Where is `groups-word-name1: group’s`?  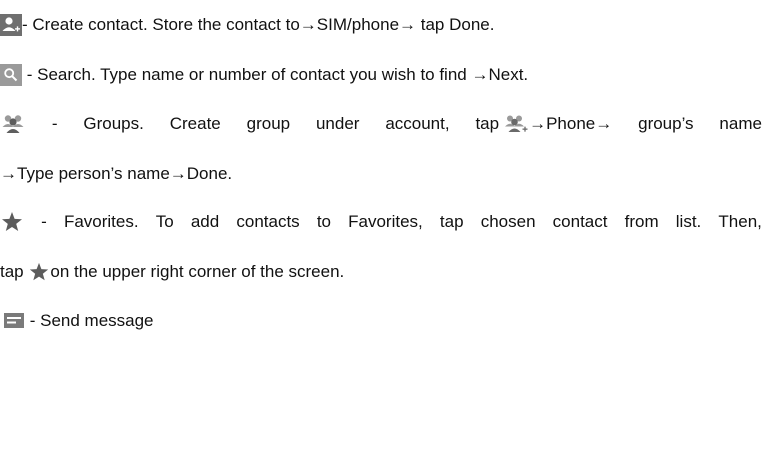
groups-word-name1: group’s is located at coordinates (666, 123).